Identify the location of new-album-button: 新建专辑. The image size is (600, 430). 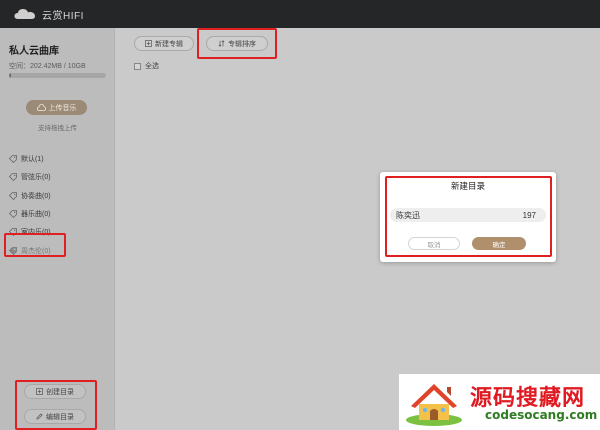
(164, 43).